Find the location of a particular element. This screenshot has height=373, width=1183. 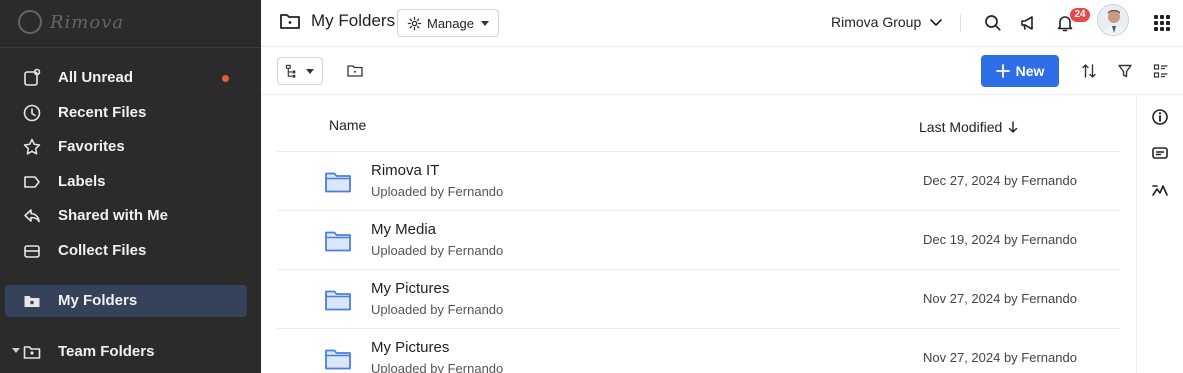

sidebar-divider is located at coordinates (130, 47).